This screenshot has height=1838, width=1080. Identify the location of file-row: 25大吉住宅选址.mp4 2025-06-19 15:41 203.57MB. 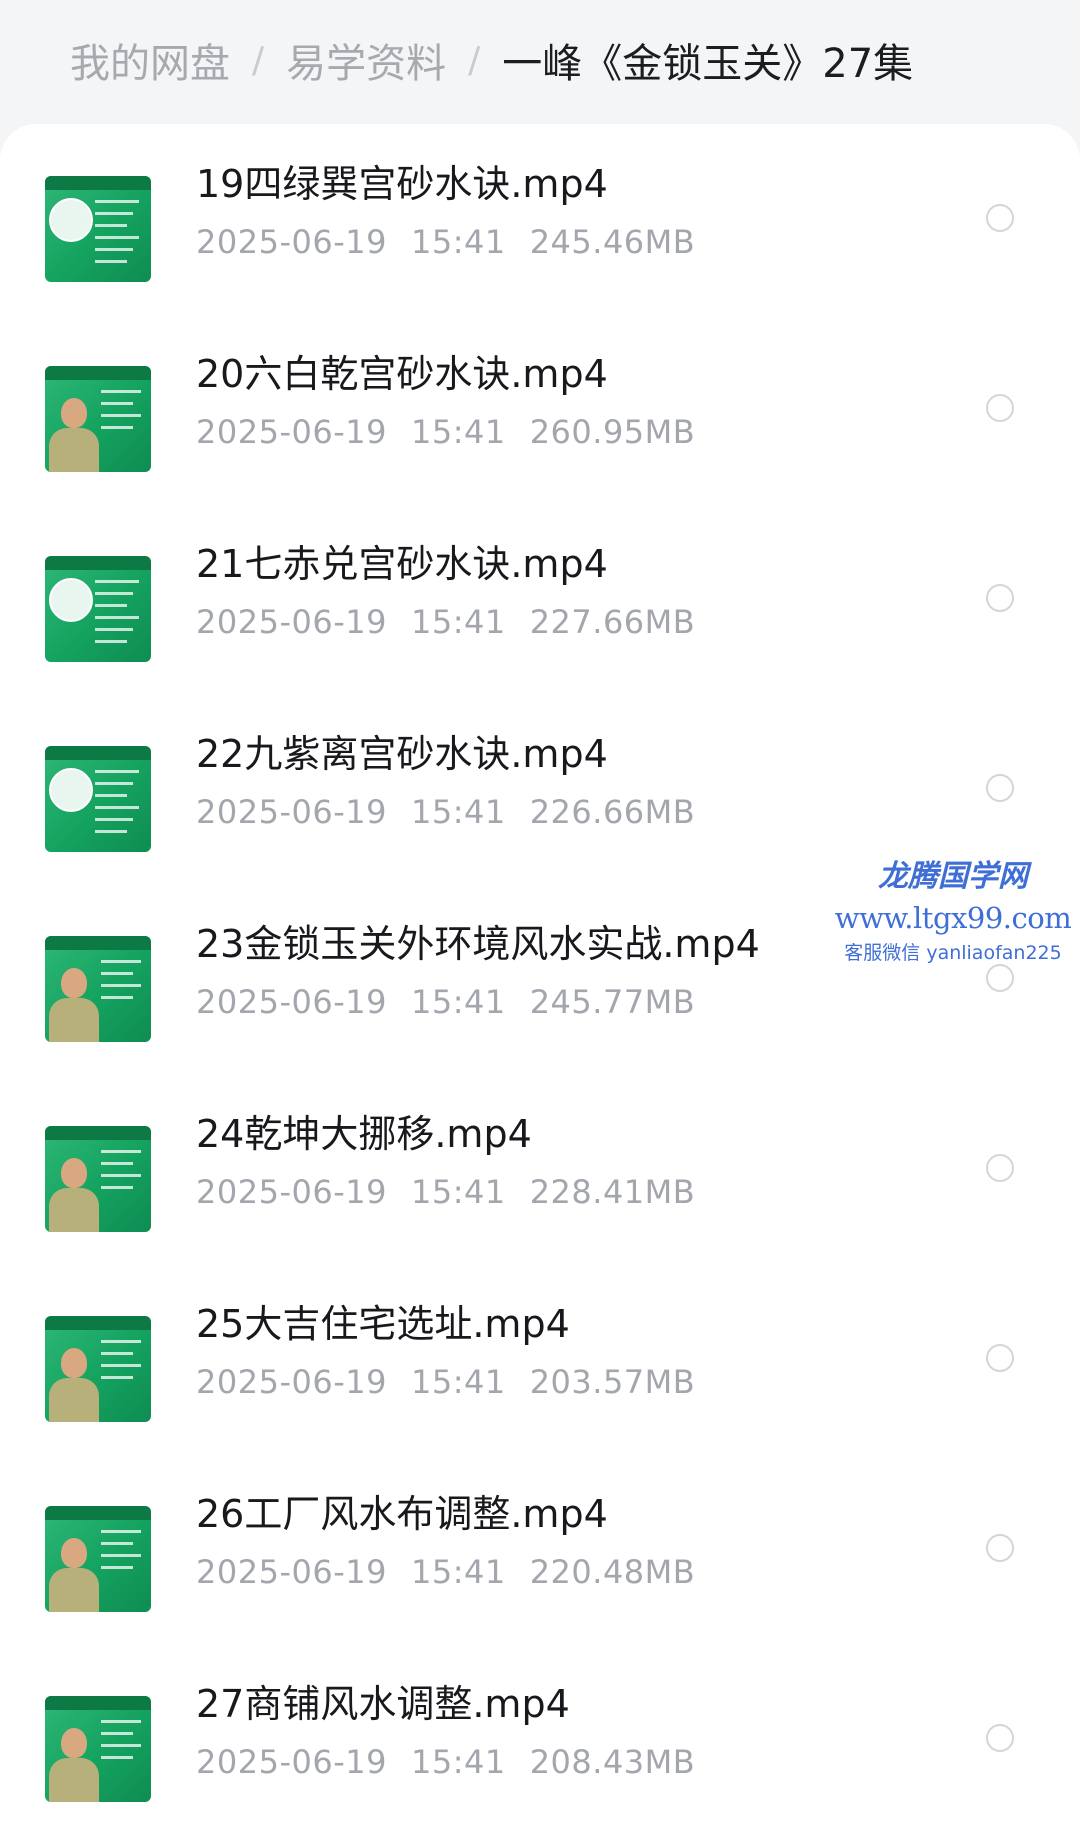
(540, 1359).